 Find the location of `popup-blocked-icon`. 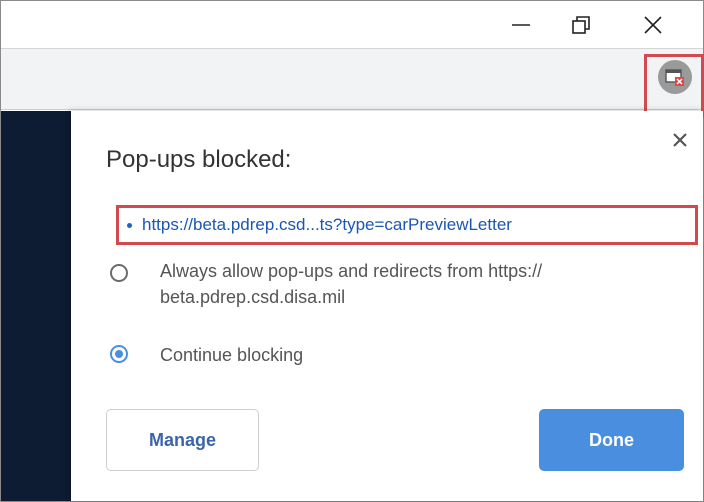

popup-blocked-icon is located at coordinates (674, 77).